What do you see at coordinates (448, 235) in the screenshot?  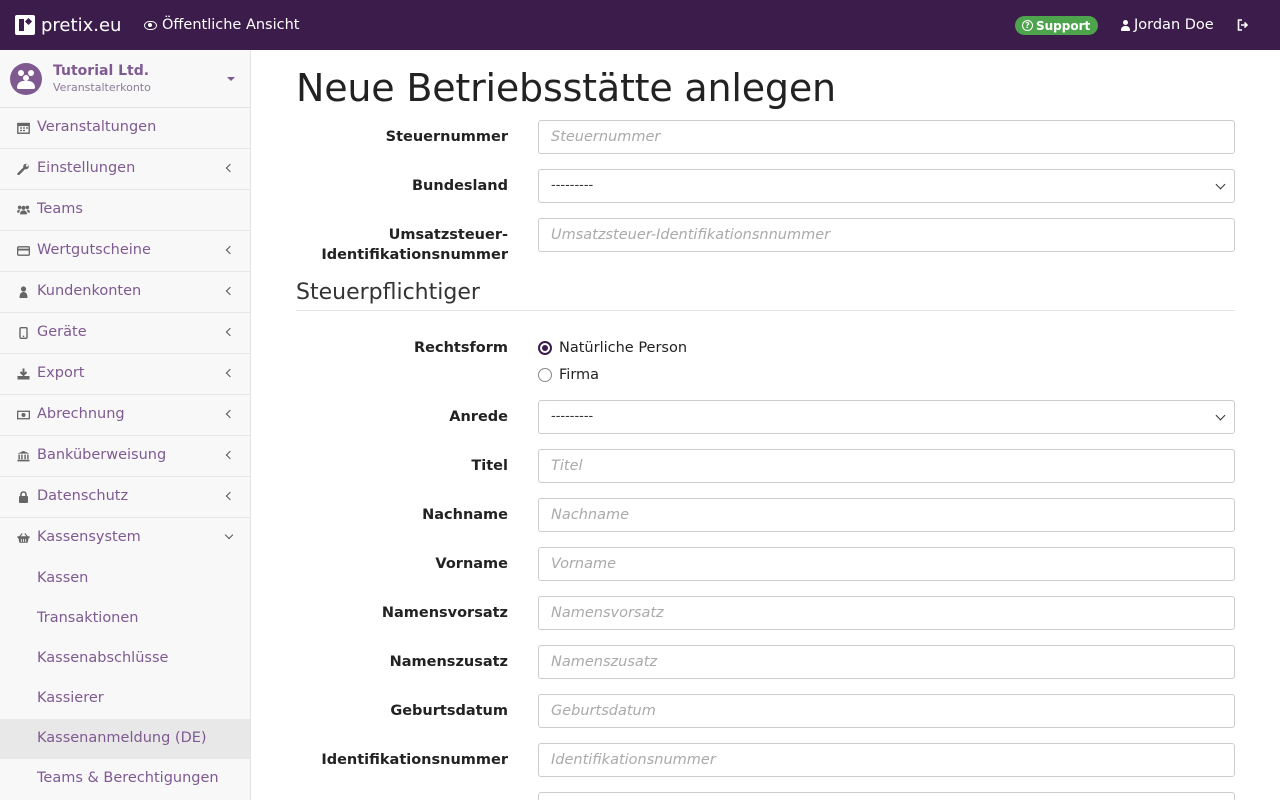 I see `ustid-label-line1: Umsatzsteuer-` at bounding box center [448, 235].